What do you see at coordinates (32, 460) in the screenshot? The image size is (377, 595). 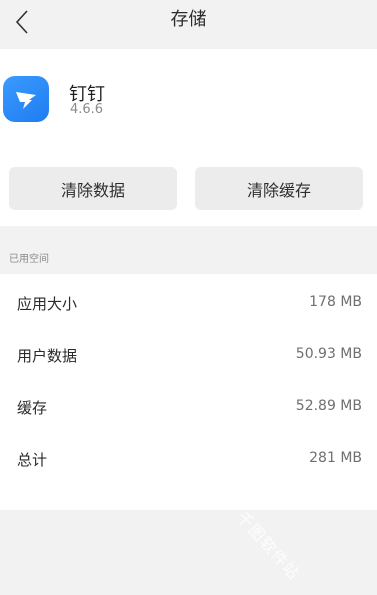 I see `storage-row-label: 总计` at bounding box center [32, 460].